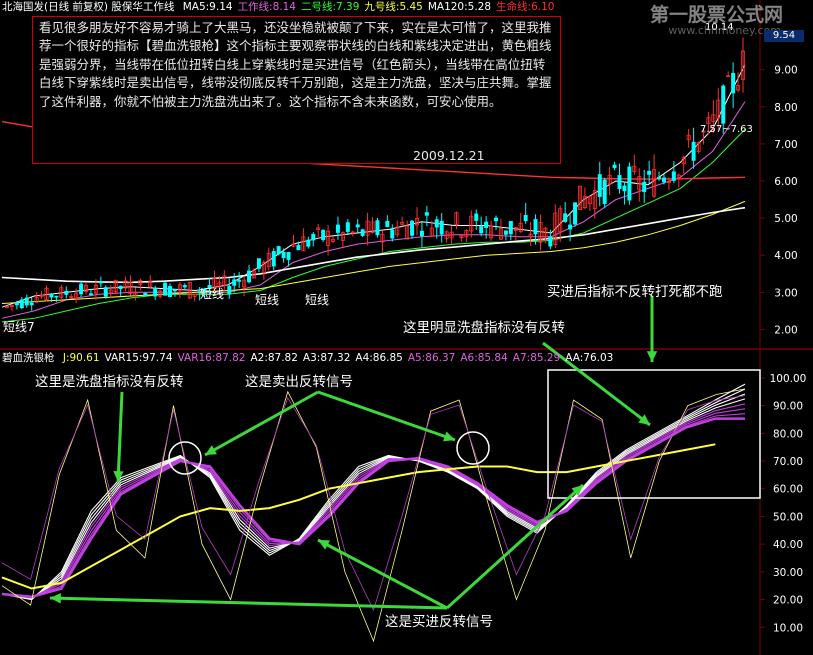 The height and width of the screenshot is (655, 813). I want to click on indicator-value-1: VAR15:97.74, so click(138, 358).